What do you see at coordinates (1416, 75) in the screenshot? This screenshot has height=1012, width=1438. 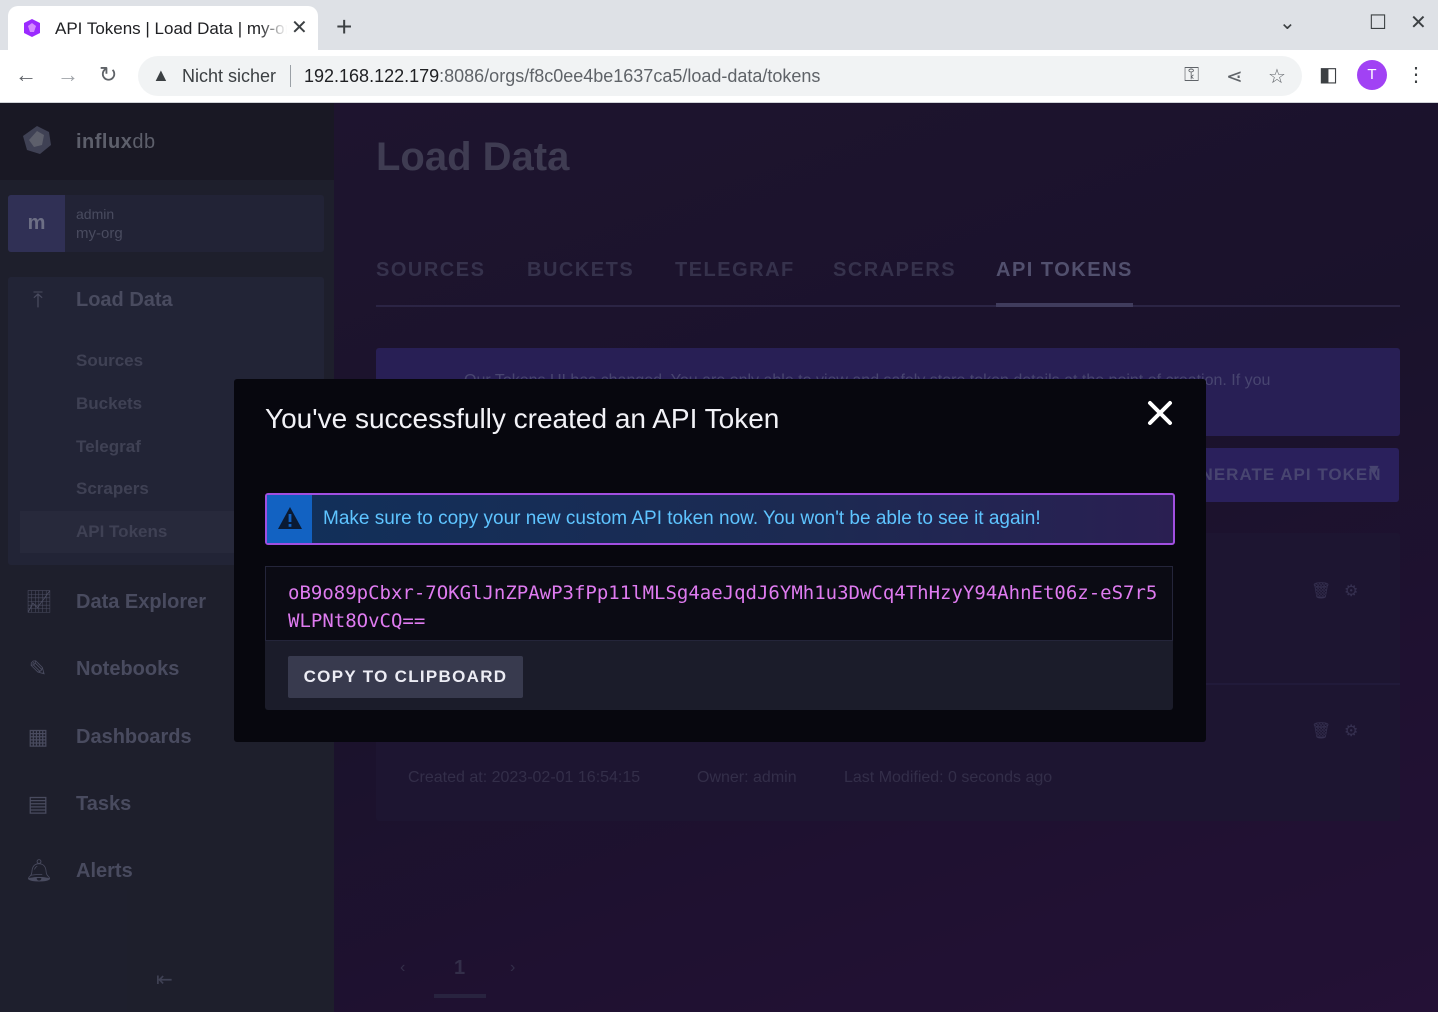 I see `menu-kebab-icon: ⋮` at bounding box center [1416, 75].